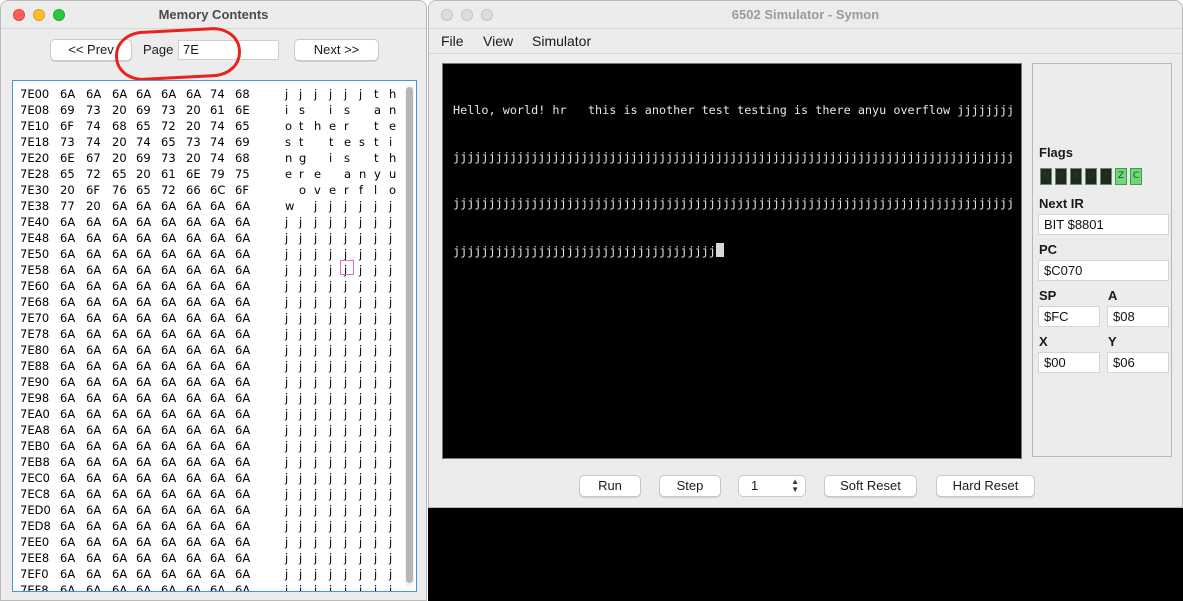 This screenshot has height=601, width=1183. Describe the element at coordinates (59, 15) in the screenshot. I see `zoom-icon` at that location.